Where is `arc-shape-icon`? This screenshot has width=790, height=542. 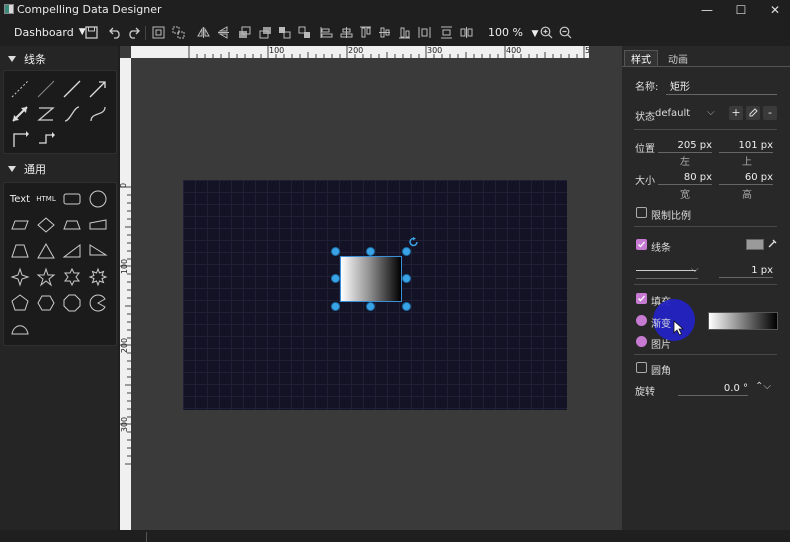 arc-shape-icon is located at coordinates (20, 329).